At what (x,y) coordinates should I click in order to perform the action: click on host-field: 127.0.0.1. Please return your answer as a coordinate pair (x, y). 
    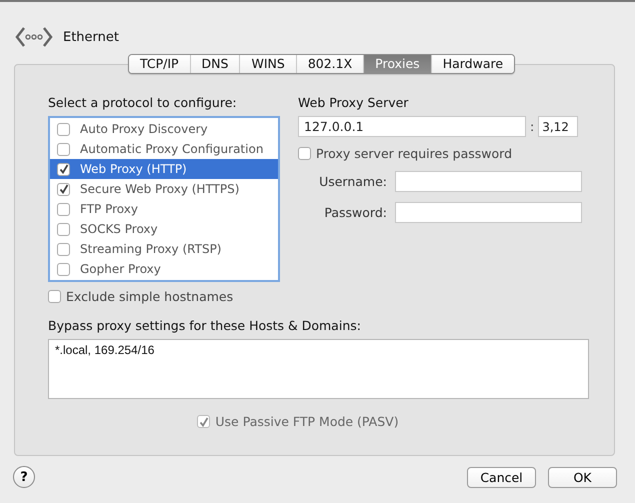
    Looking at the image, I should click on (412, 126).